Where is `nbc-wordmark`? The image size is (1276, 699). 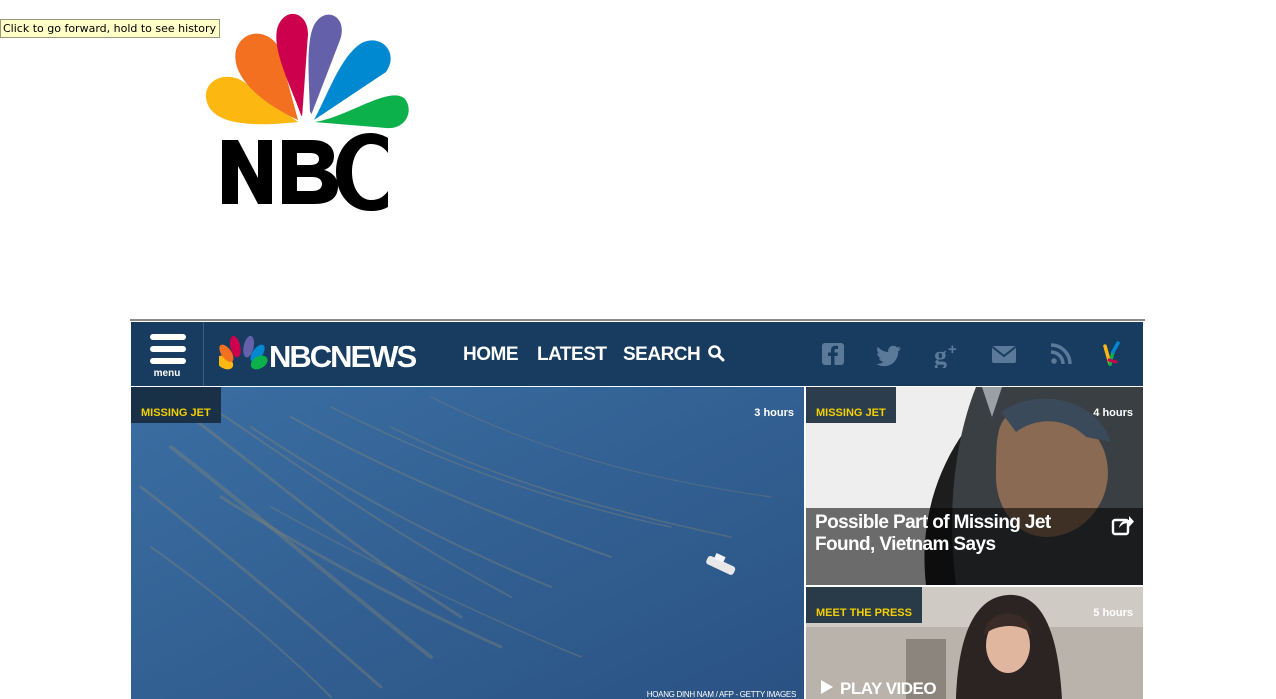
nbc-wordmark is located at coordinates (305, 172).